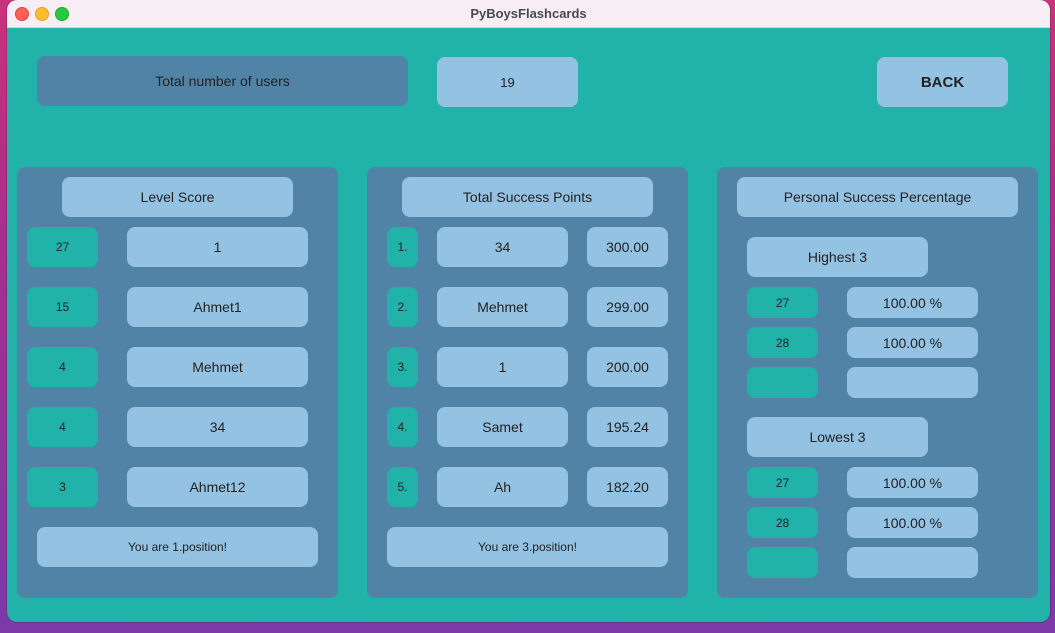  Describe the element at coordinates (217, 247) in the screenshot. I see `level-score-name: 1` at that location.